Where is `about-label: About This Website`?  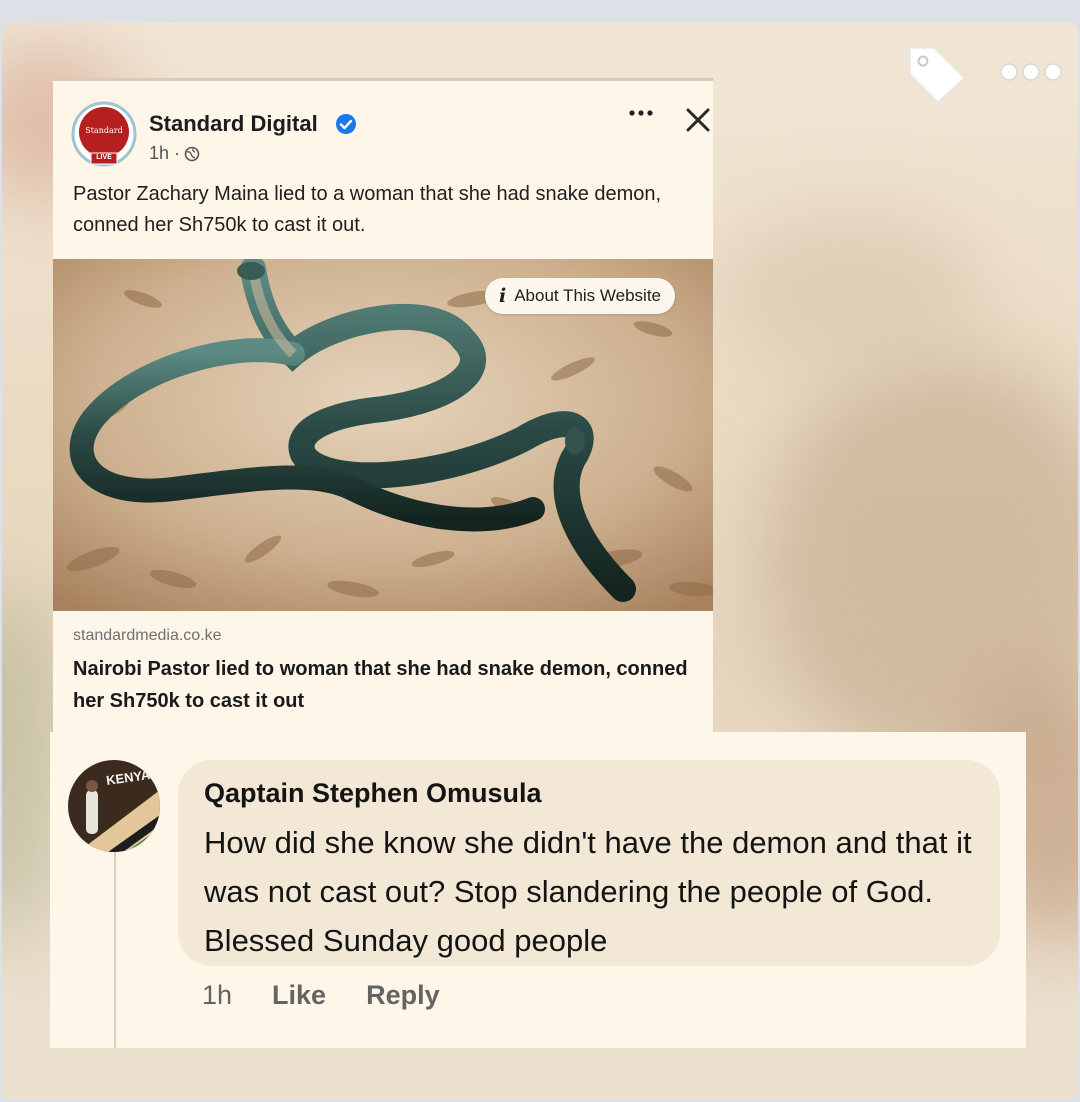 about-label: About This Website is located at coordinates (588, 295).